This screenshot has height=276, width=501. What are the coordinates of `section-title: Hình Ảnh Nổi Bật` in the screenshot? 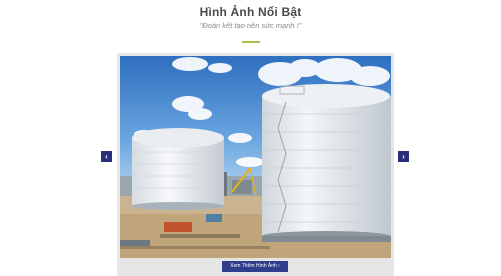 It's located at (250, 12).